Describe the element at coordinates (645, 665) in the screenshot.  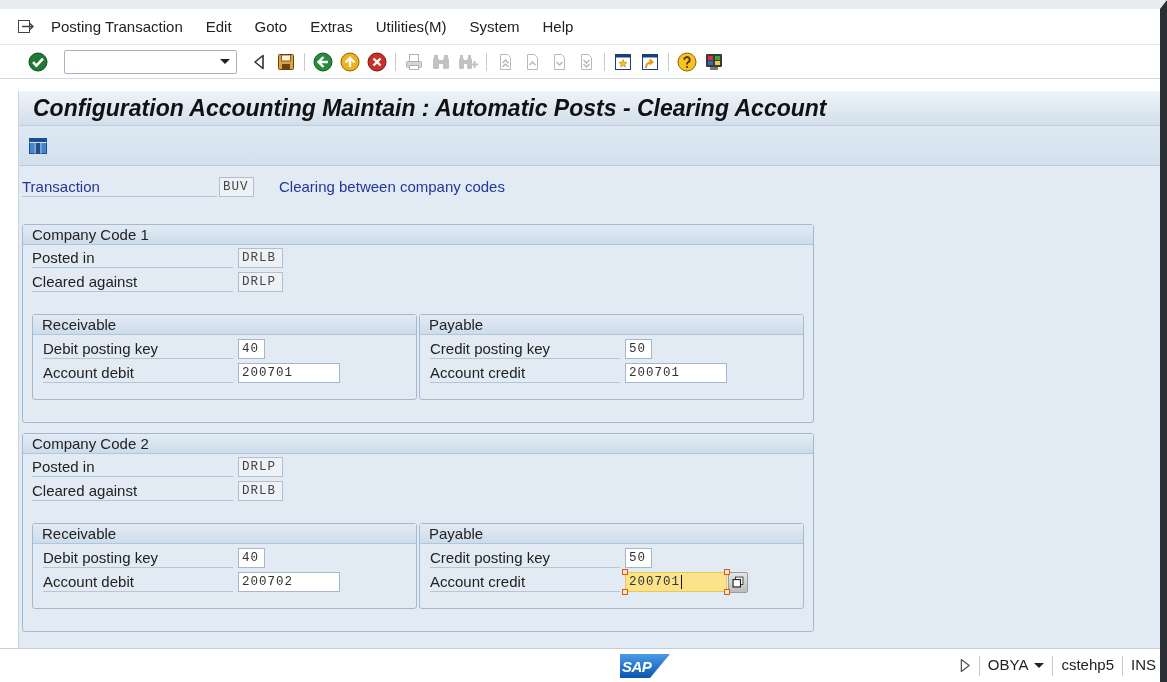
I see `logo: SAP` at that location.